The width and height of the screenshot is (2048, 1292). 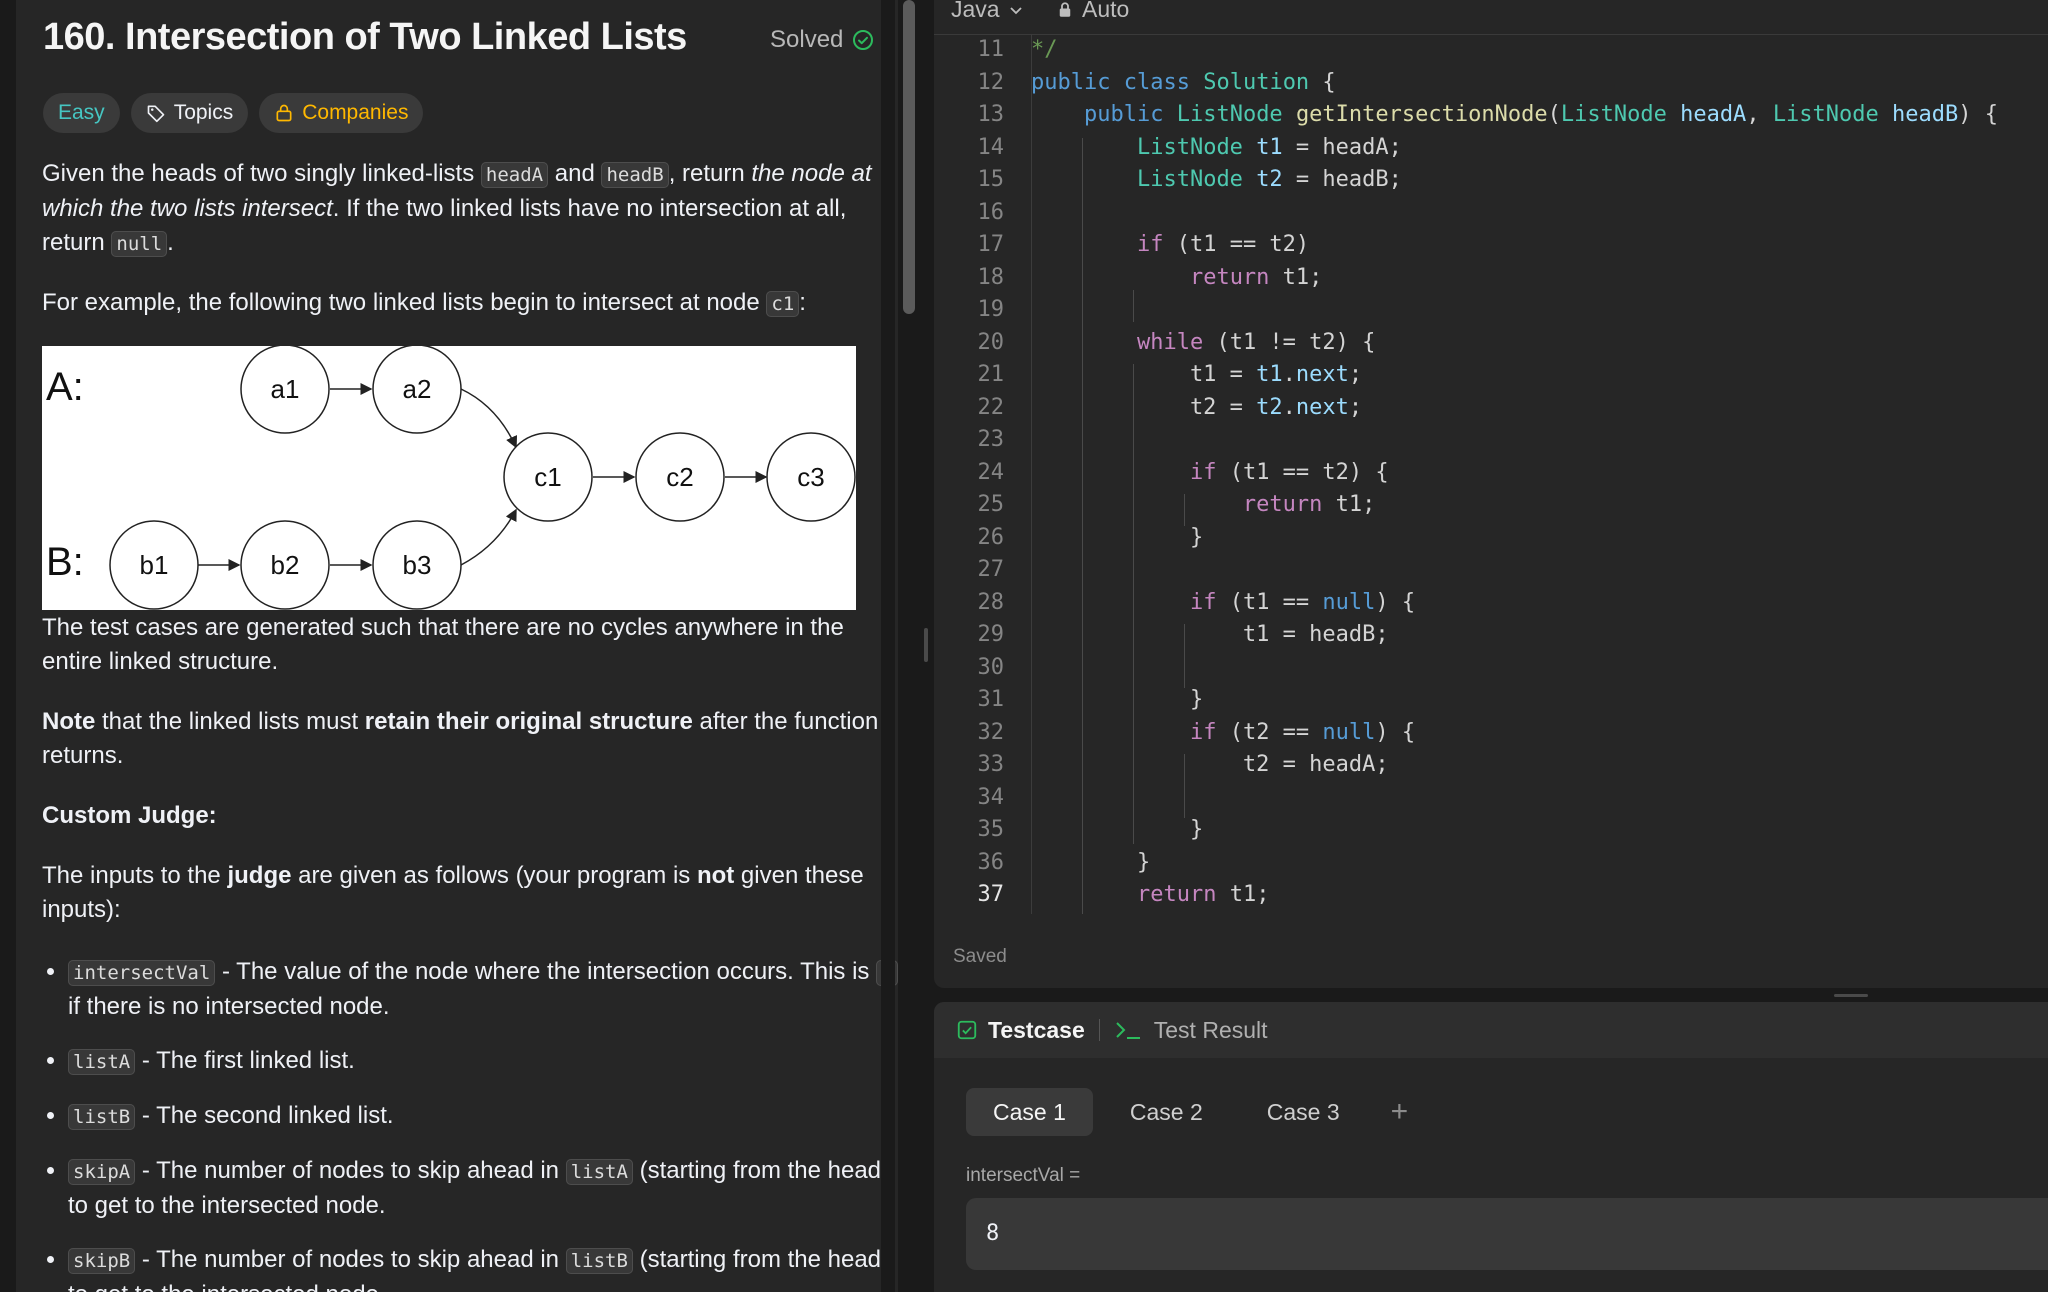 What do you see at coordinates (203, 112) in the screenshot?
I see `topics-label: Topics` at bounding box center [203, 112].